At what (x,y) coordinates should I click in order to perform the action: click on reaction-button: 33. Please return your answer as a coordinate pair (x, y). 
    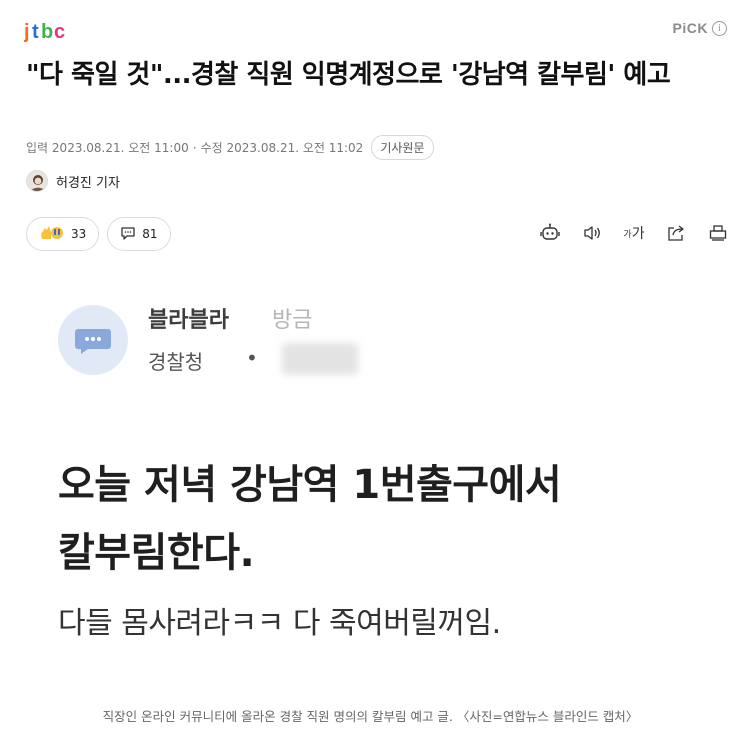
    Looking at the image, I should click on (63, 234).